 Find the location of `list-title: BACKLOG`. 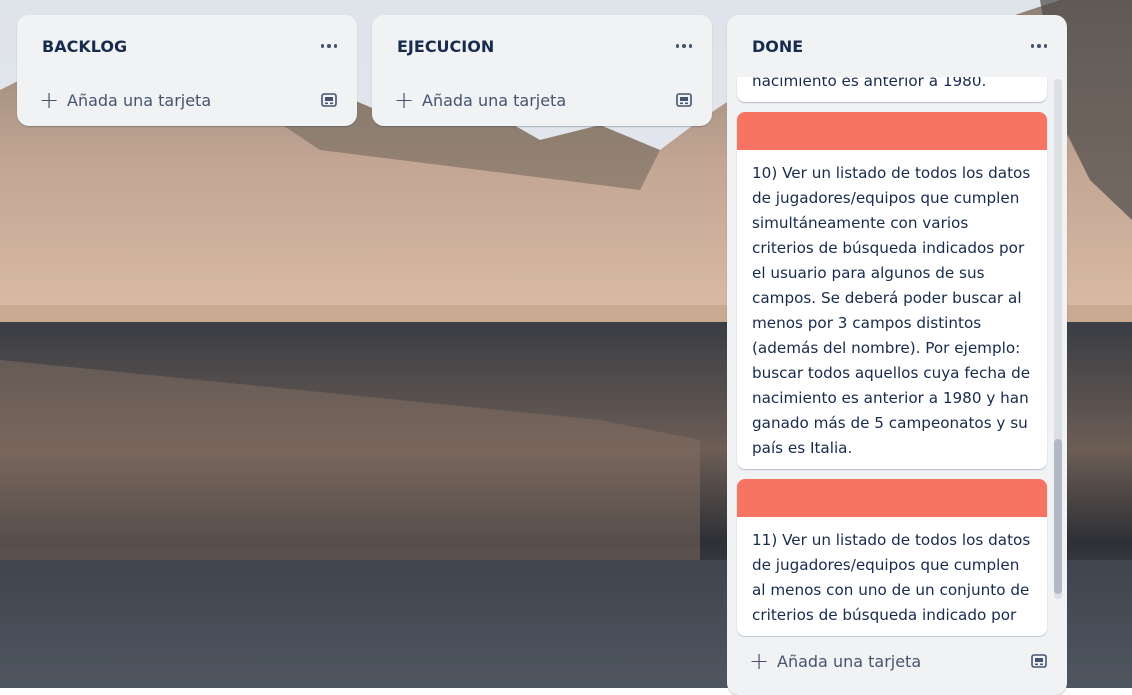

list-title: BACKLOG is located at coordinates (84, 46).